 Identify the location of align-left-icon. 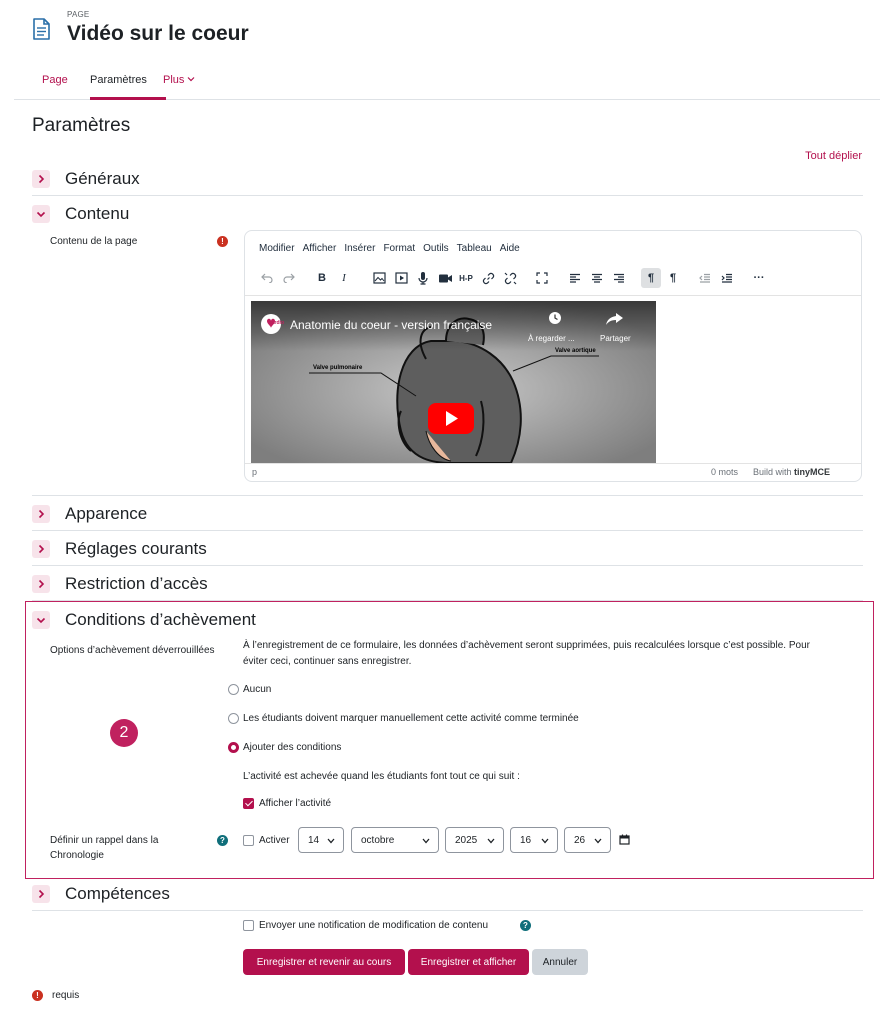
(575, 278).